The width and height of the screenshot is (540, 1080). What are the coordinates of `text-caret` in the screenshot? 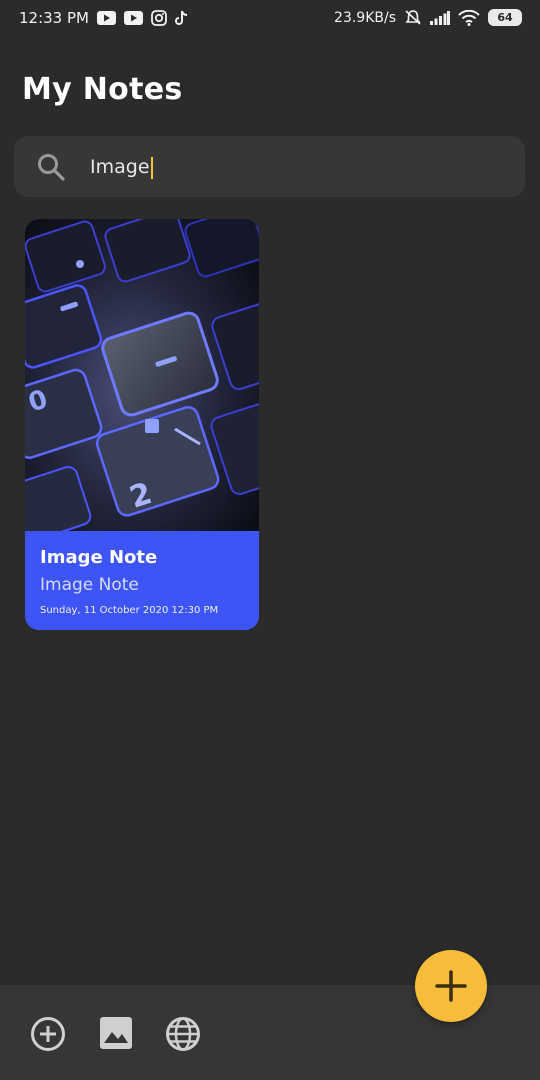 It's located at (151, 167).